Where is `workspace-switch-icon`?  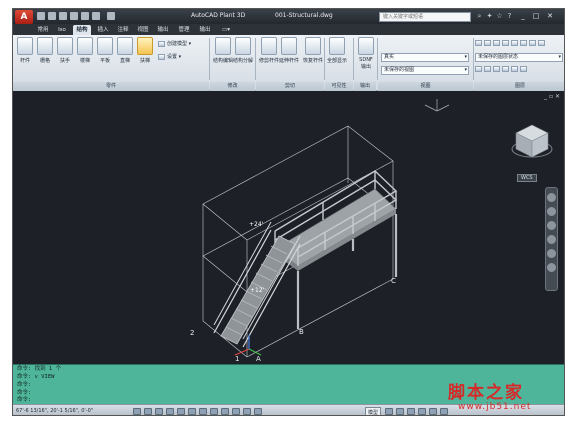
workspace-switch-icon is located at coordinates (411, 411).